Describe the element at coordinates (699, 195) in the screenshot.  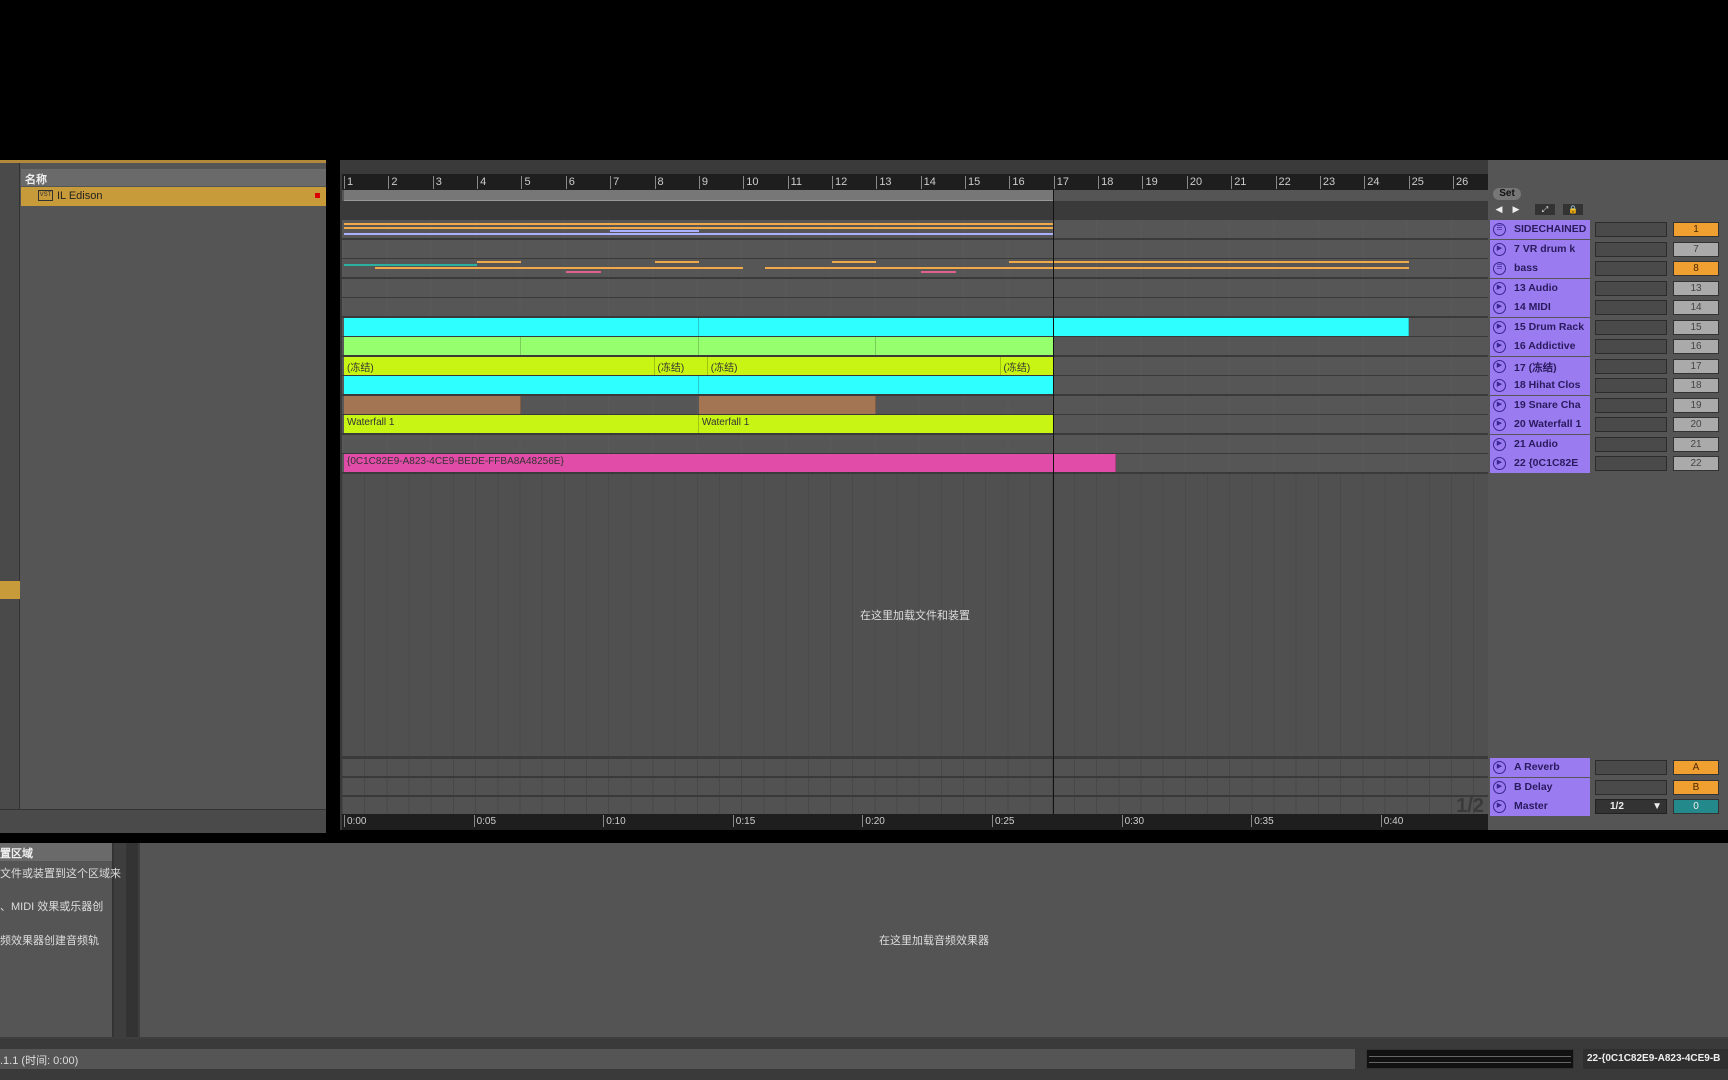
I see `loop-region` at that location.